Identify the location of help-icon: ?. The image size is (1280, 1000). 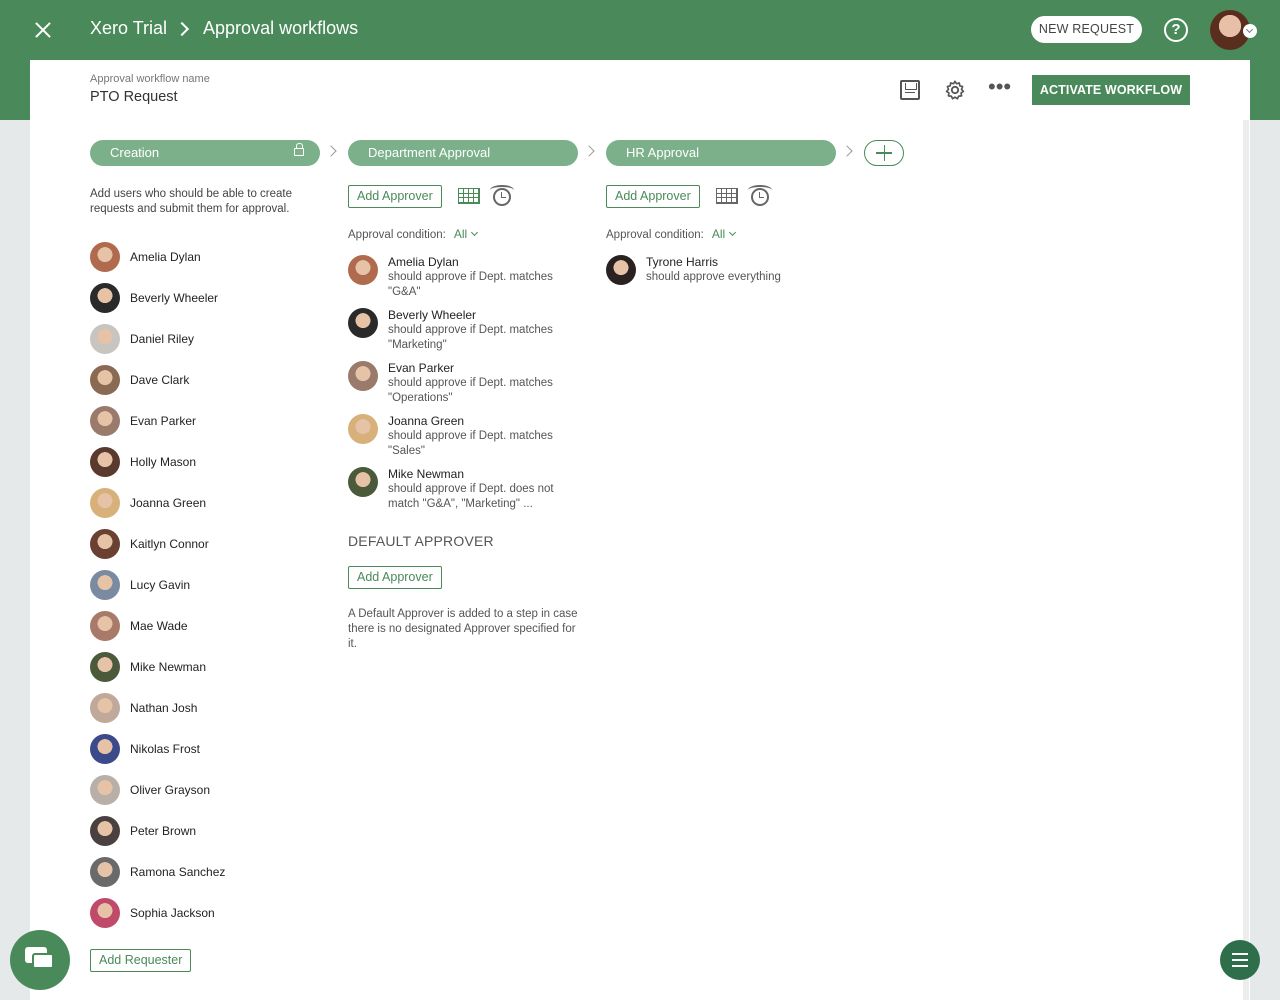
(1176, 30).